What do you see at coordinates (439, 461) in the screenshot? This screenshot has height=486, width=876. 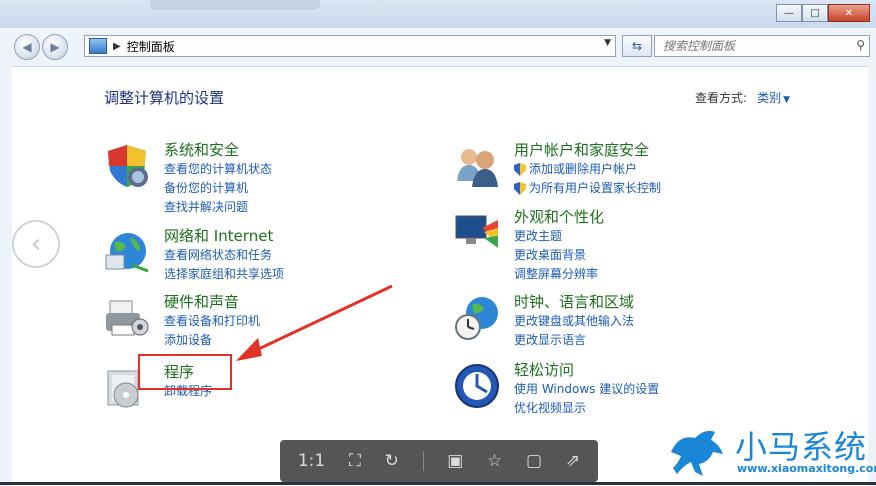 I see `image-viewer-toolbar: 1:1 ⛶ ↻ ▣ ☆ ▢ ⇗` at bounding box center [439, 461].